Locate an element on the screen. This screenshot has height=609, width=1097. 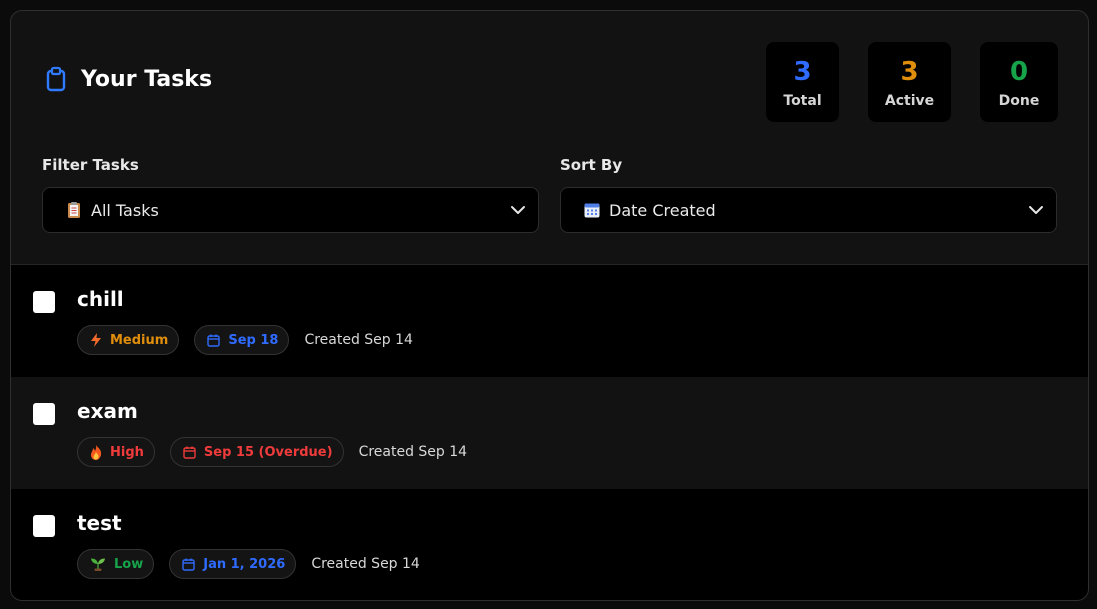
page-title: Your Tasks is located at coordinates (147, 79).